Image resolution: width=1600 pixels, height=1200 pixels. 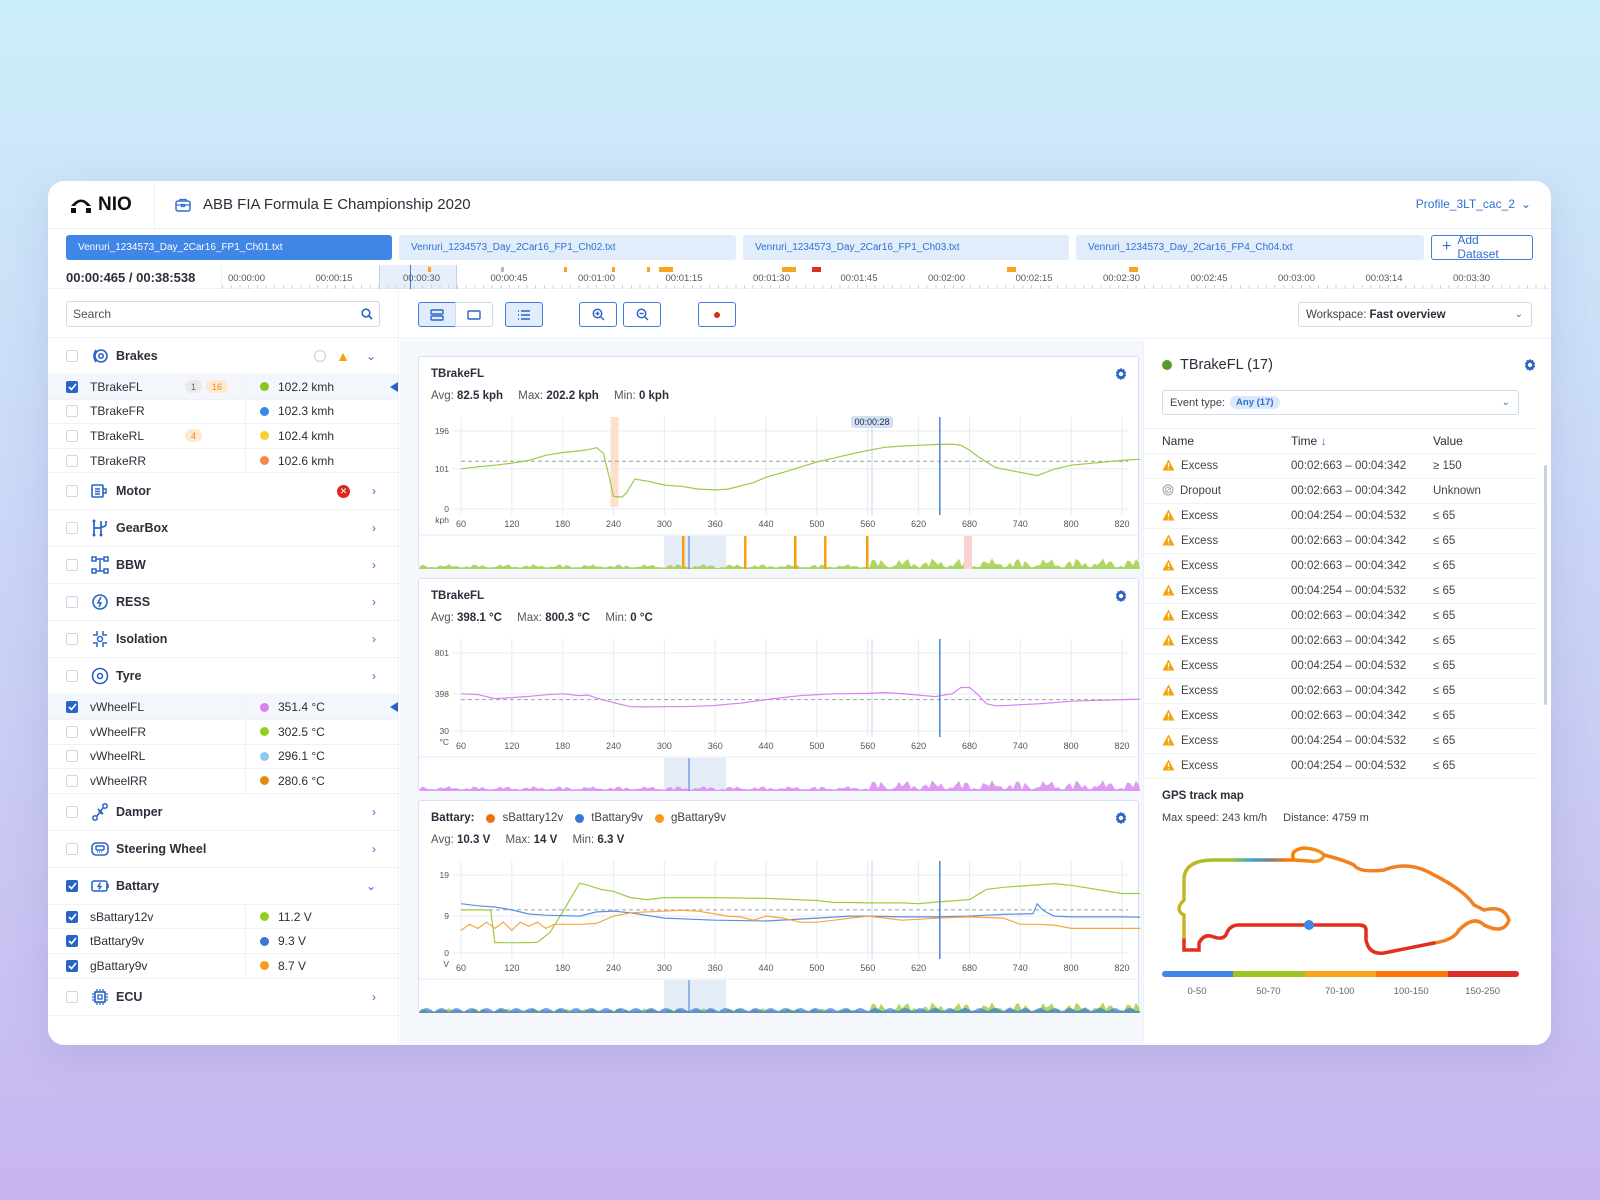 I want to click on search-icon, so click(x=367, y=314).